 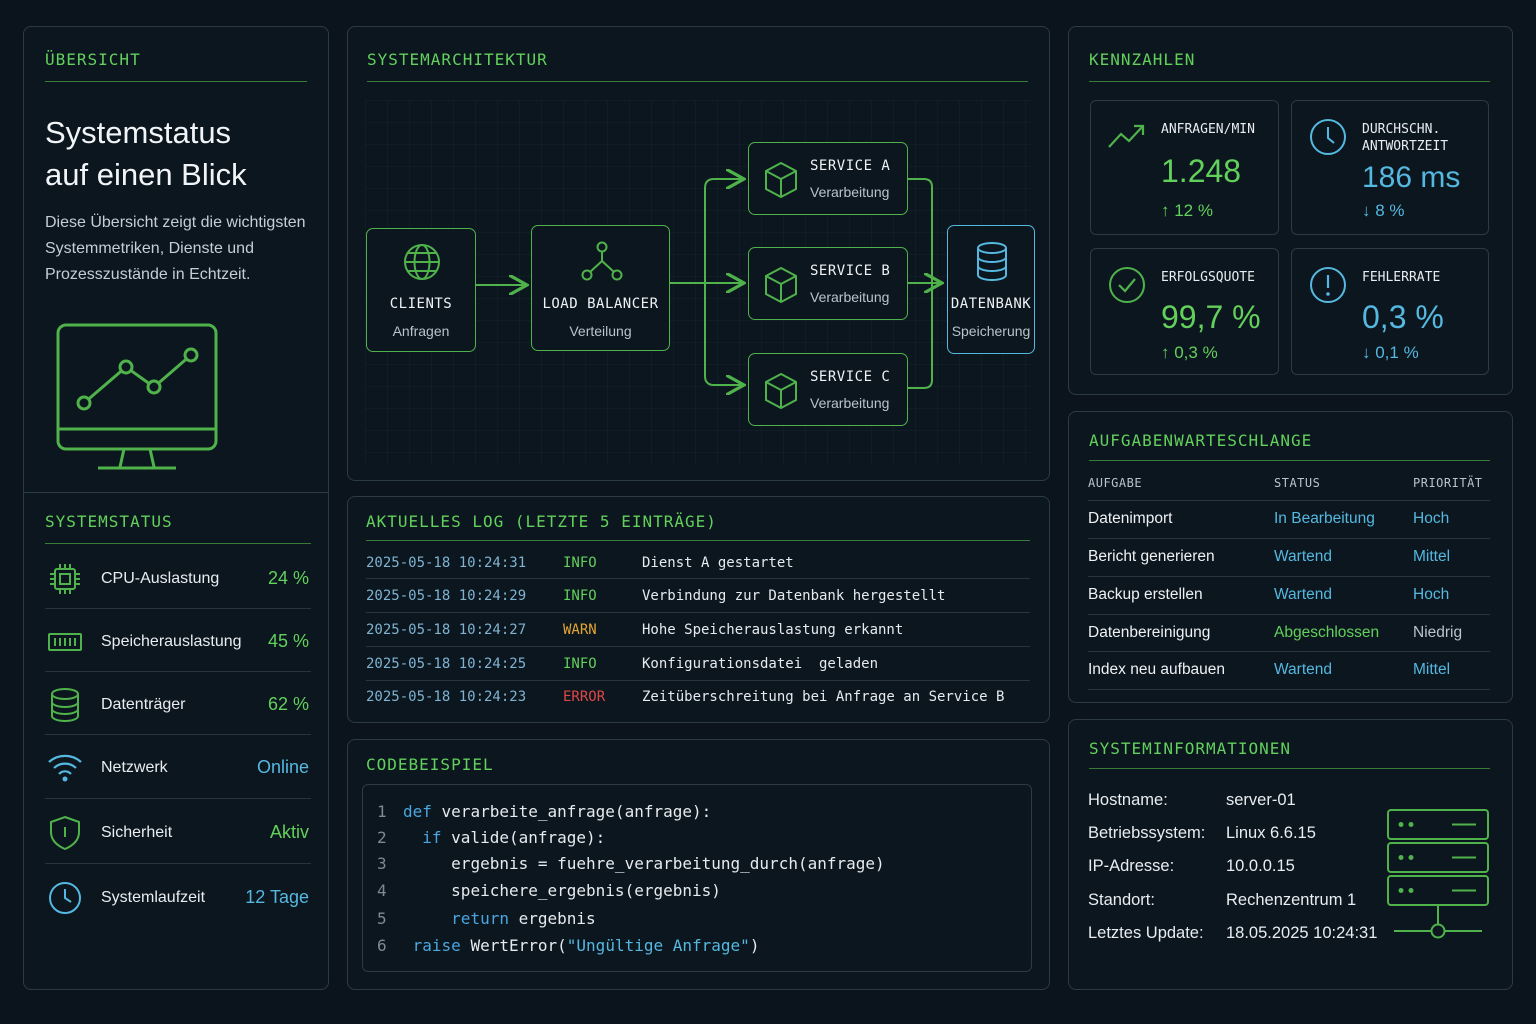 I want to click on node-title: SERVICE A, so click(x=850, y=166).